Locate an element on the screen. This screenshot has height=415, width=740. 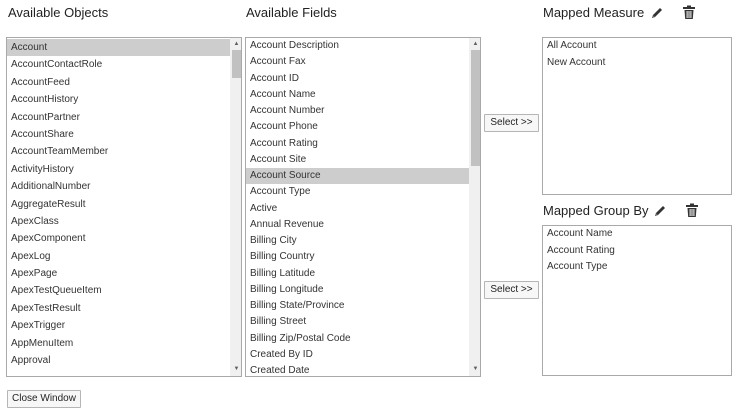
mapped-group-by-heading: Mapped Group By is located at coordinates (596, 210).